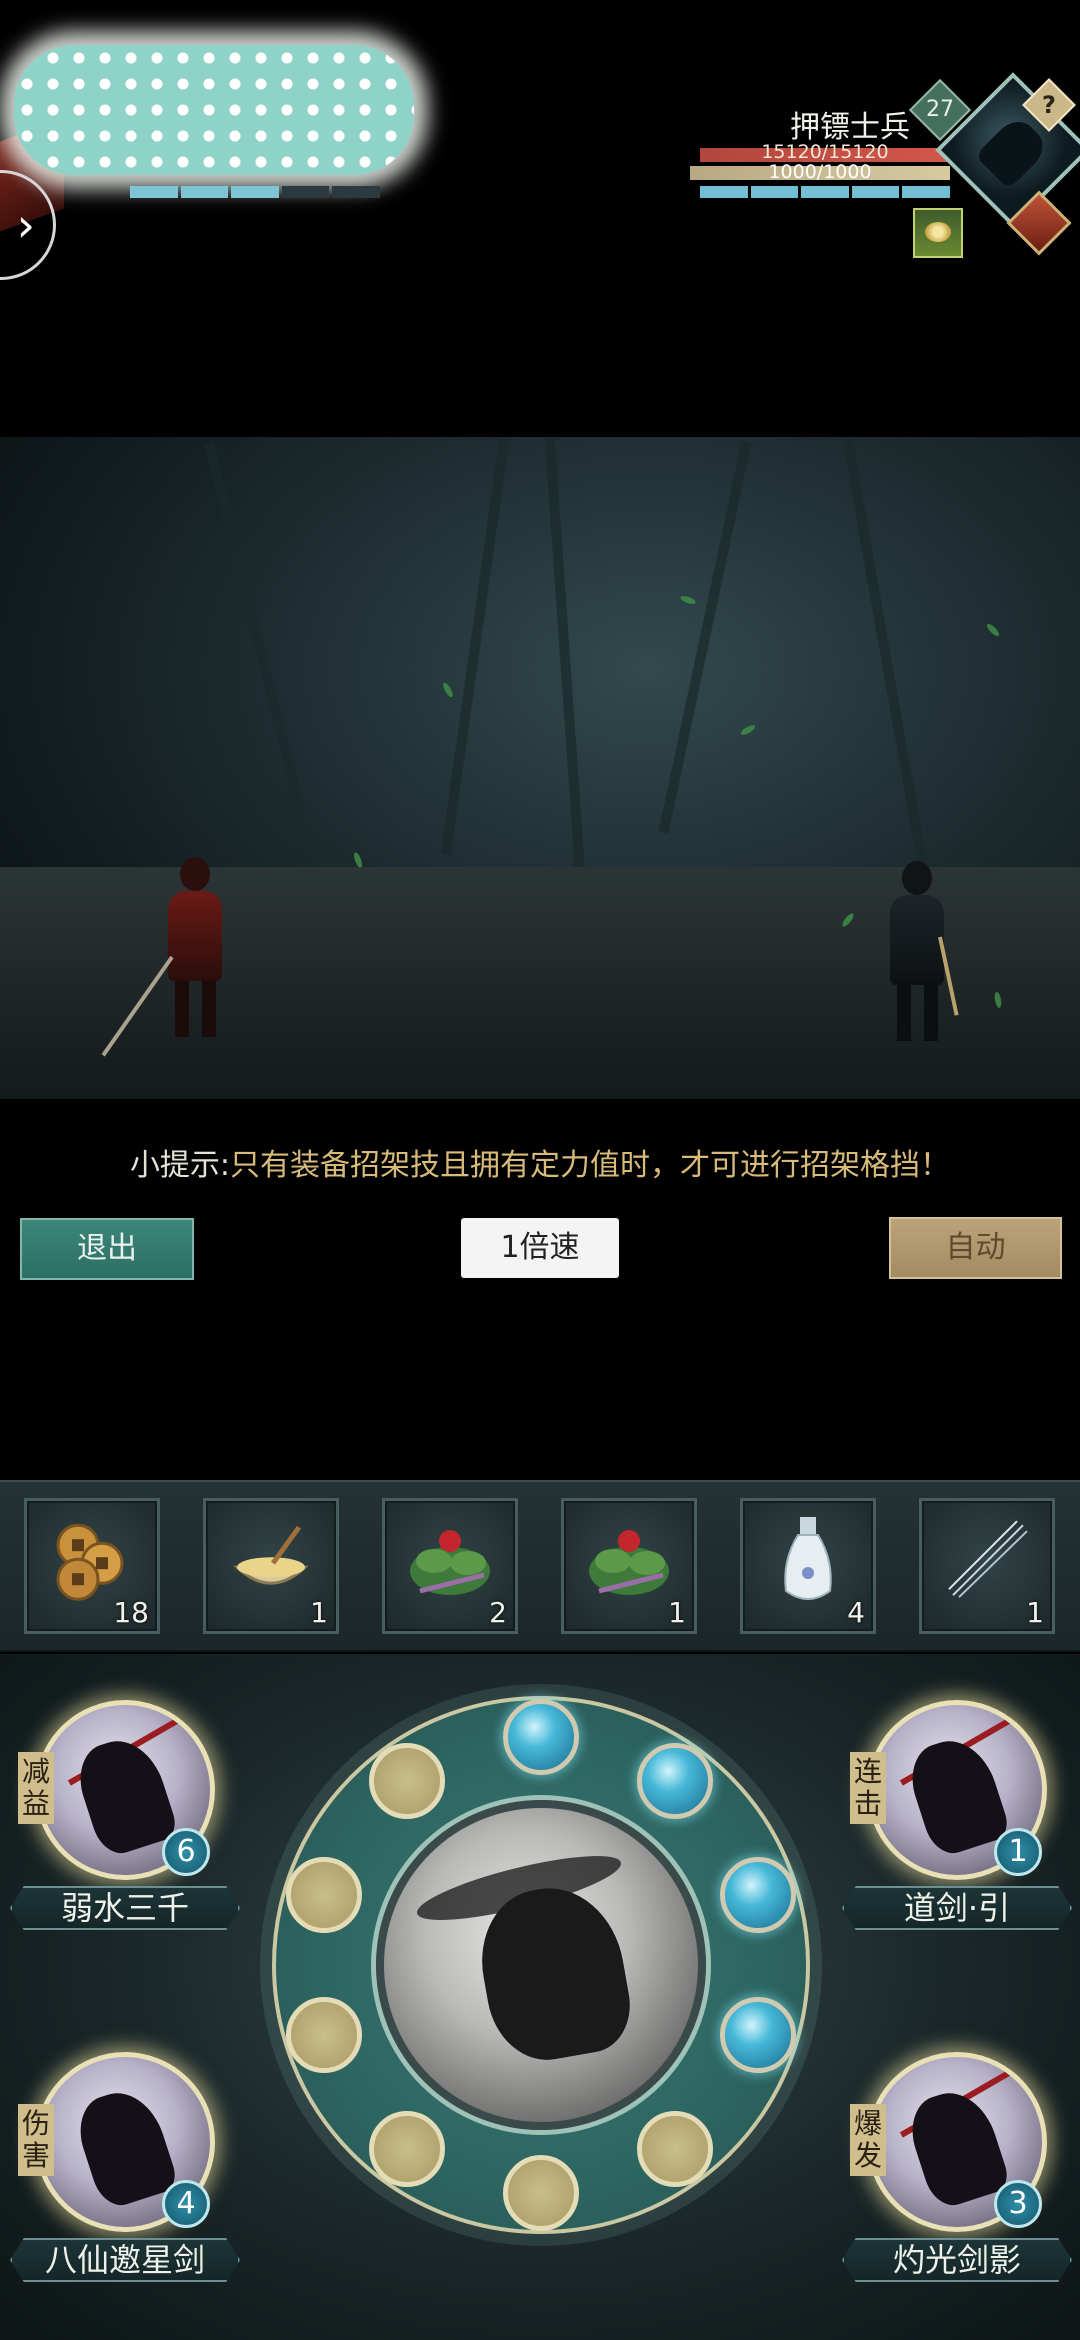  Describe the element at coordinates (808, 1558) in the screenshot. I see `porcelain-bottle-icon` at that location.